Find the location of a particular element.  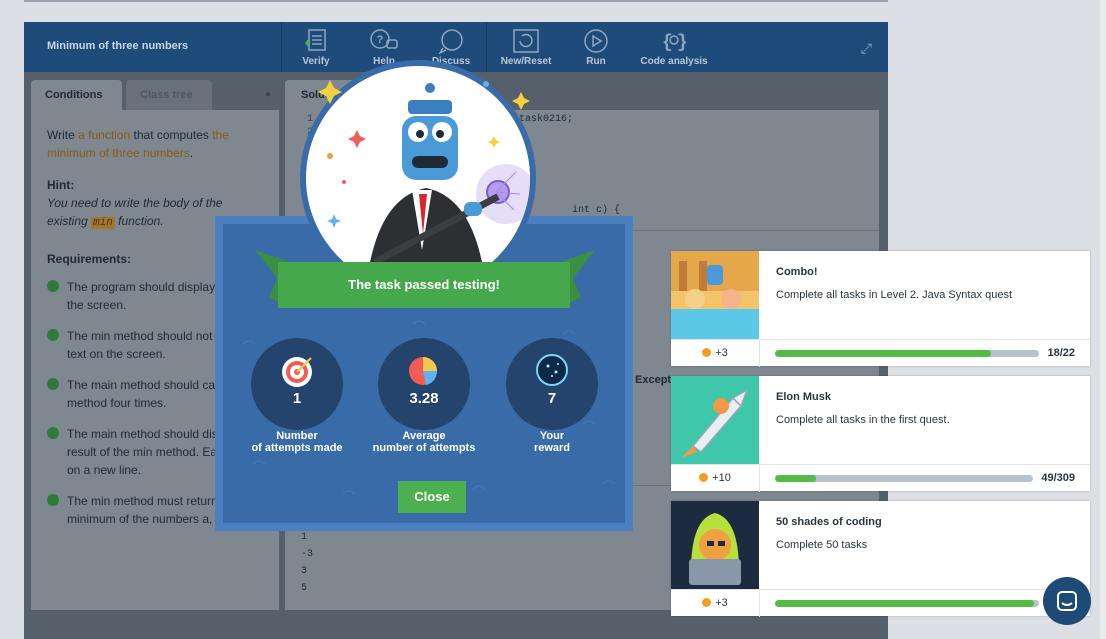

reward-label-line: reward is located at coordinates (552, 448).